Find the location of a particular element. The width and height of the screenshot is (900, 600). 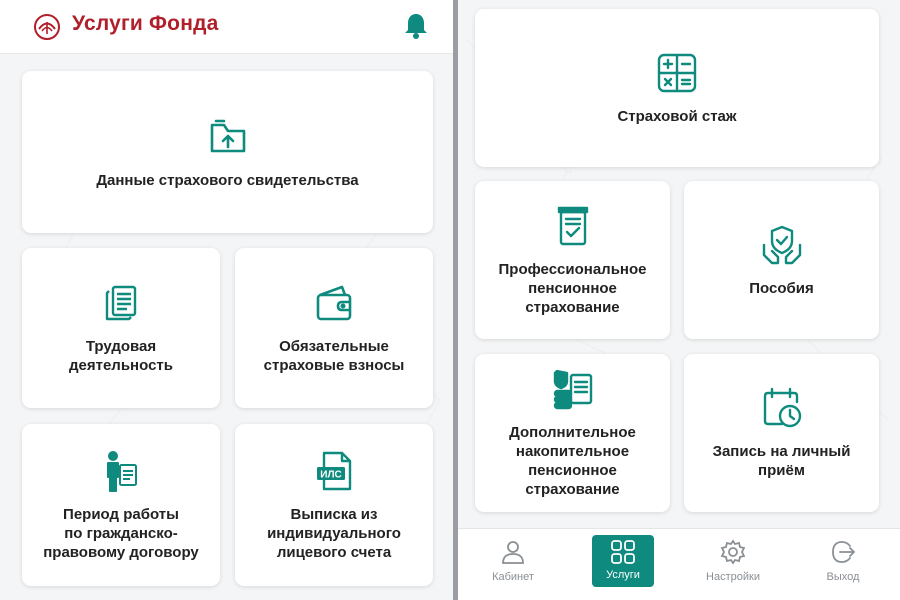

coins-document-icon is located at coordinates (573, 389).